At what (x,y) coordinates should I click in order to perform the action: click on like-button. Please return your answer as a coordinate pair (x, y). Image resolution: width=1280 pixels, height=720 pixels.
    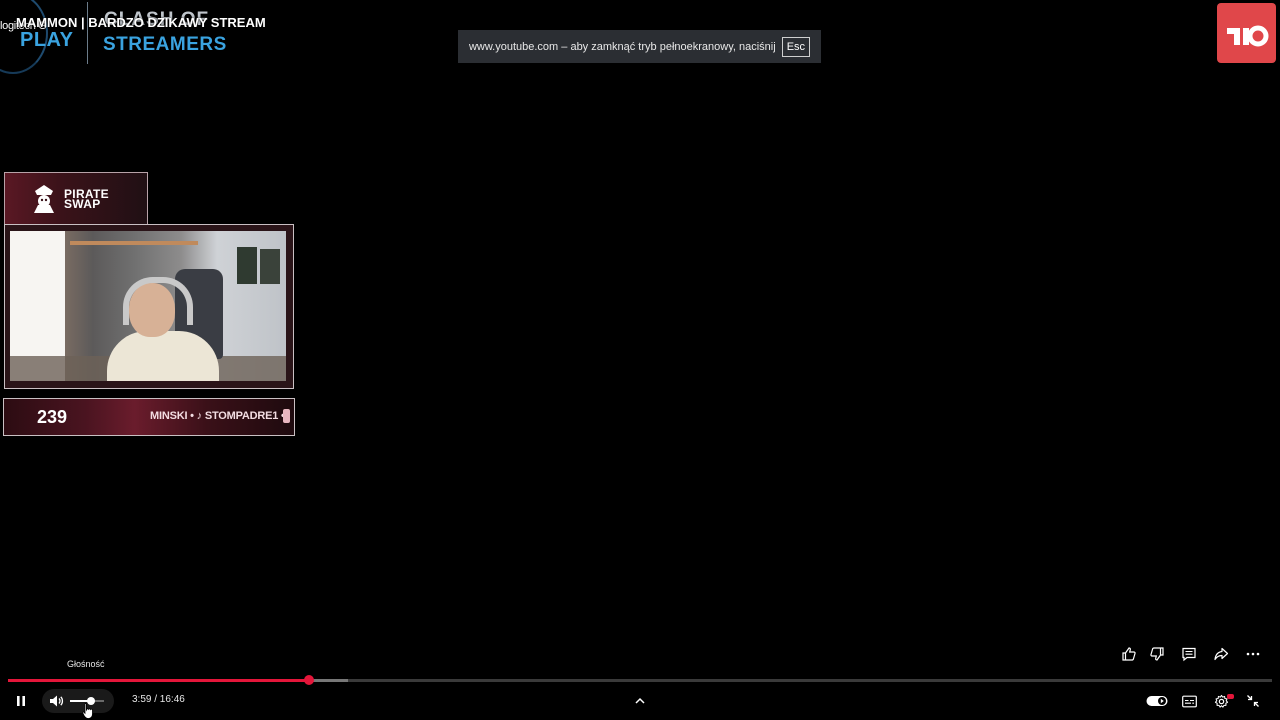
    Looking at the image, I should click on (1129, 654).